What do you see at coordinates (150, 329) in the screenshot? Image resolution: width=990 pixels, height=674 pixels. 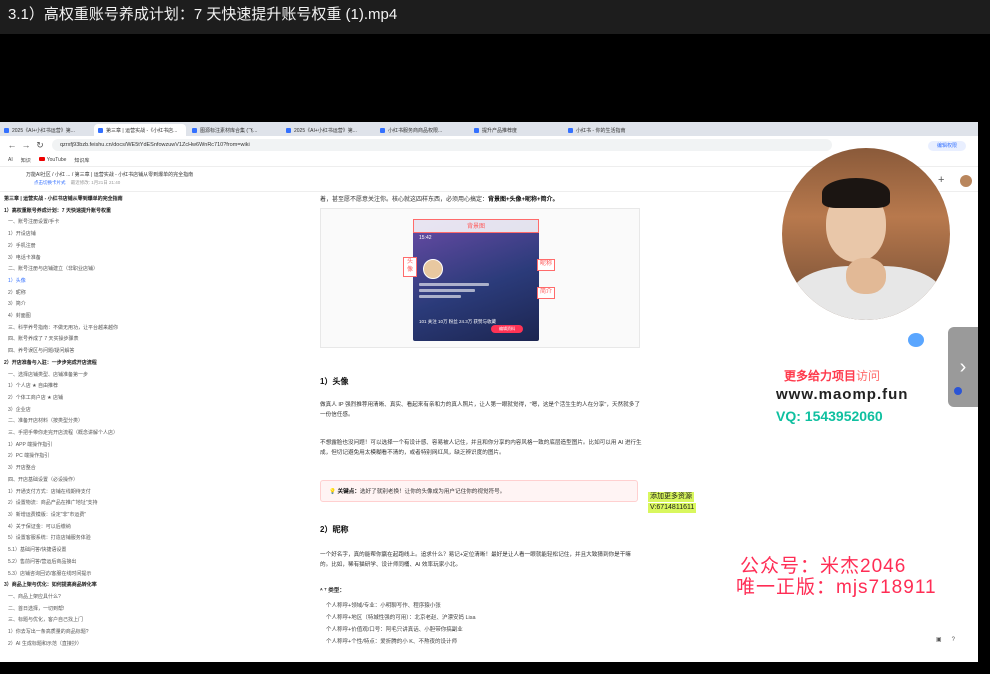 I see `toc-item: 三、科学养号指南：不做无用功，让平台越来越你` at bounding box center [150, 329].